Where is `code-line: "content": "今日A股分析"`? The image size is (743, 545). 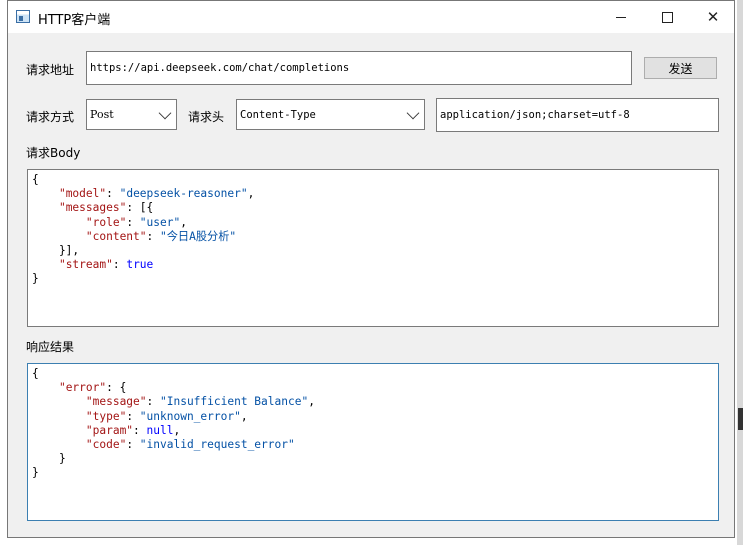
code-line: "content": "今日A股分析" is located at coordinates (373, 237).